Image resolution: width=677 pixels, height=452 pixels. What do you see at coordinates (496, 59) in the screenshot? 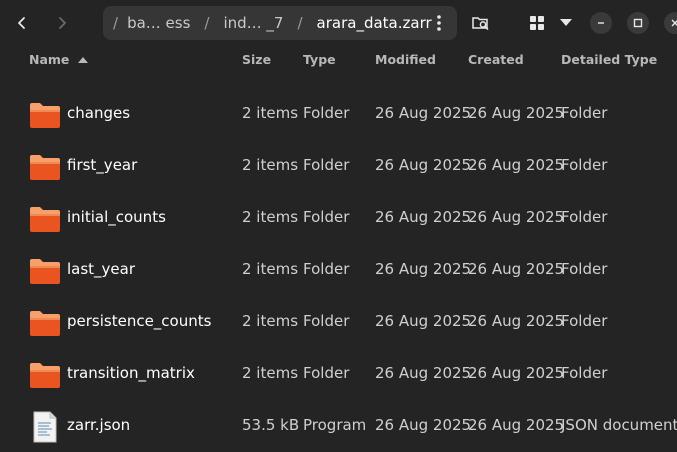
I see `column-header-created: Created` at bounding box center [496, 59].